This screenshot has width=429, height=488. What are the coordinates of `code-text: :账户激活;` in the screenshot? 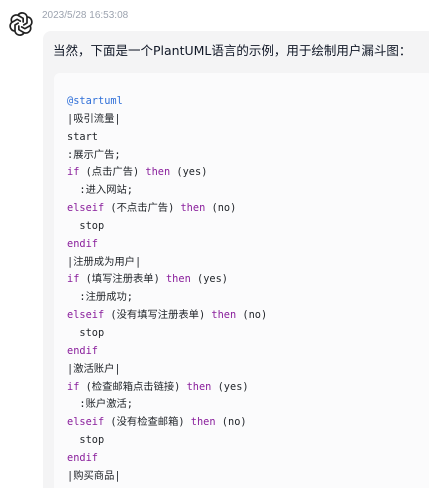 It's located at (100, 404).